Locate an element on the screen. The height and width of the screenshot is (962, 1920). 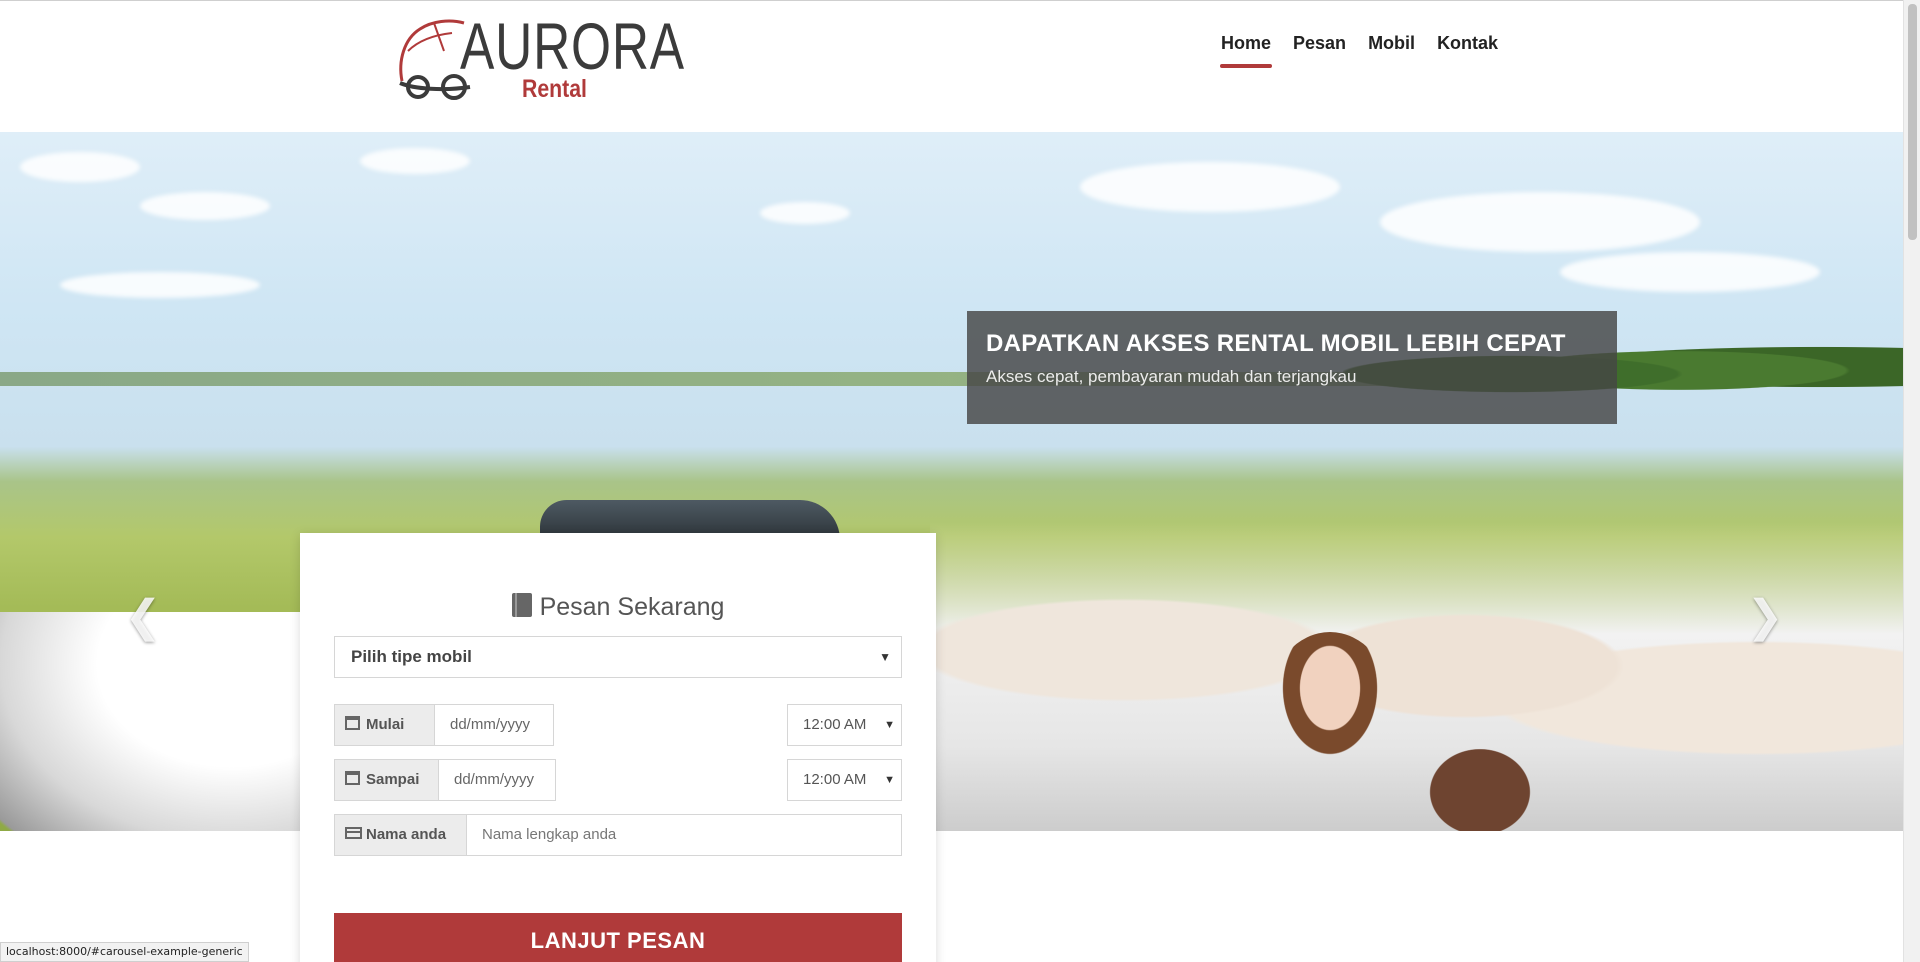
site-header: AURORA Rental Home Pesan Mobil Kontak is located at coordinates (951, 66).